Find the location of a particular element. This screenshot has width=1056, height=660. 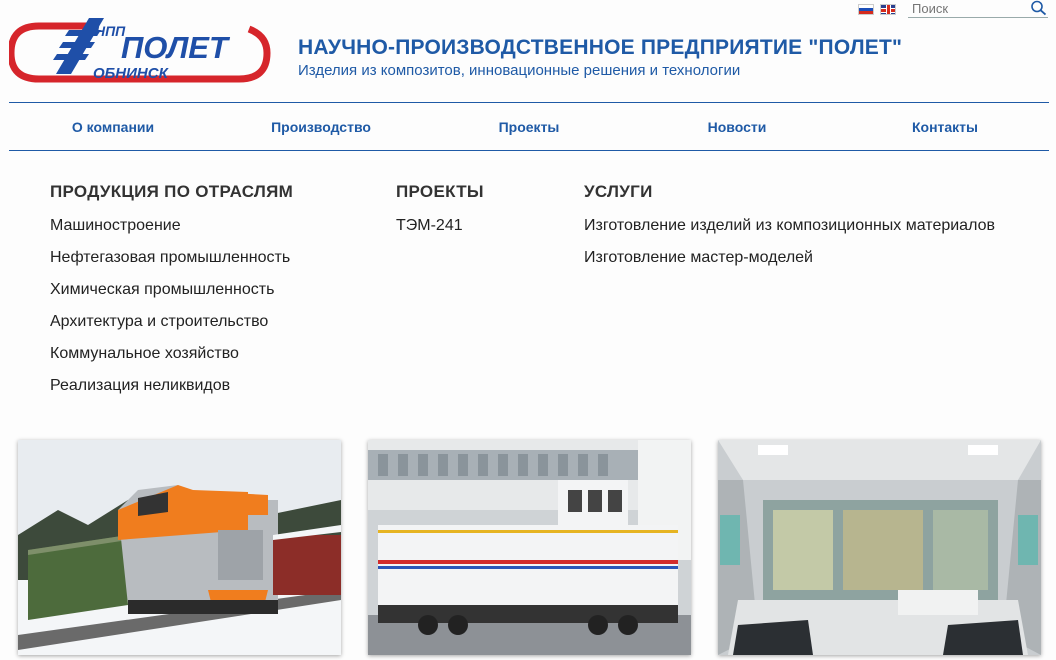

search-input is located at coordinates (967, 8).